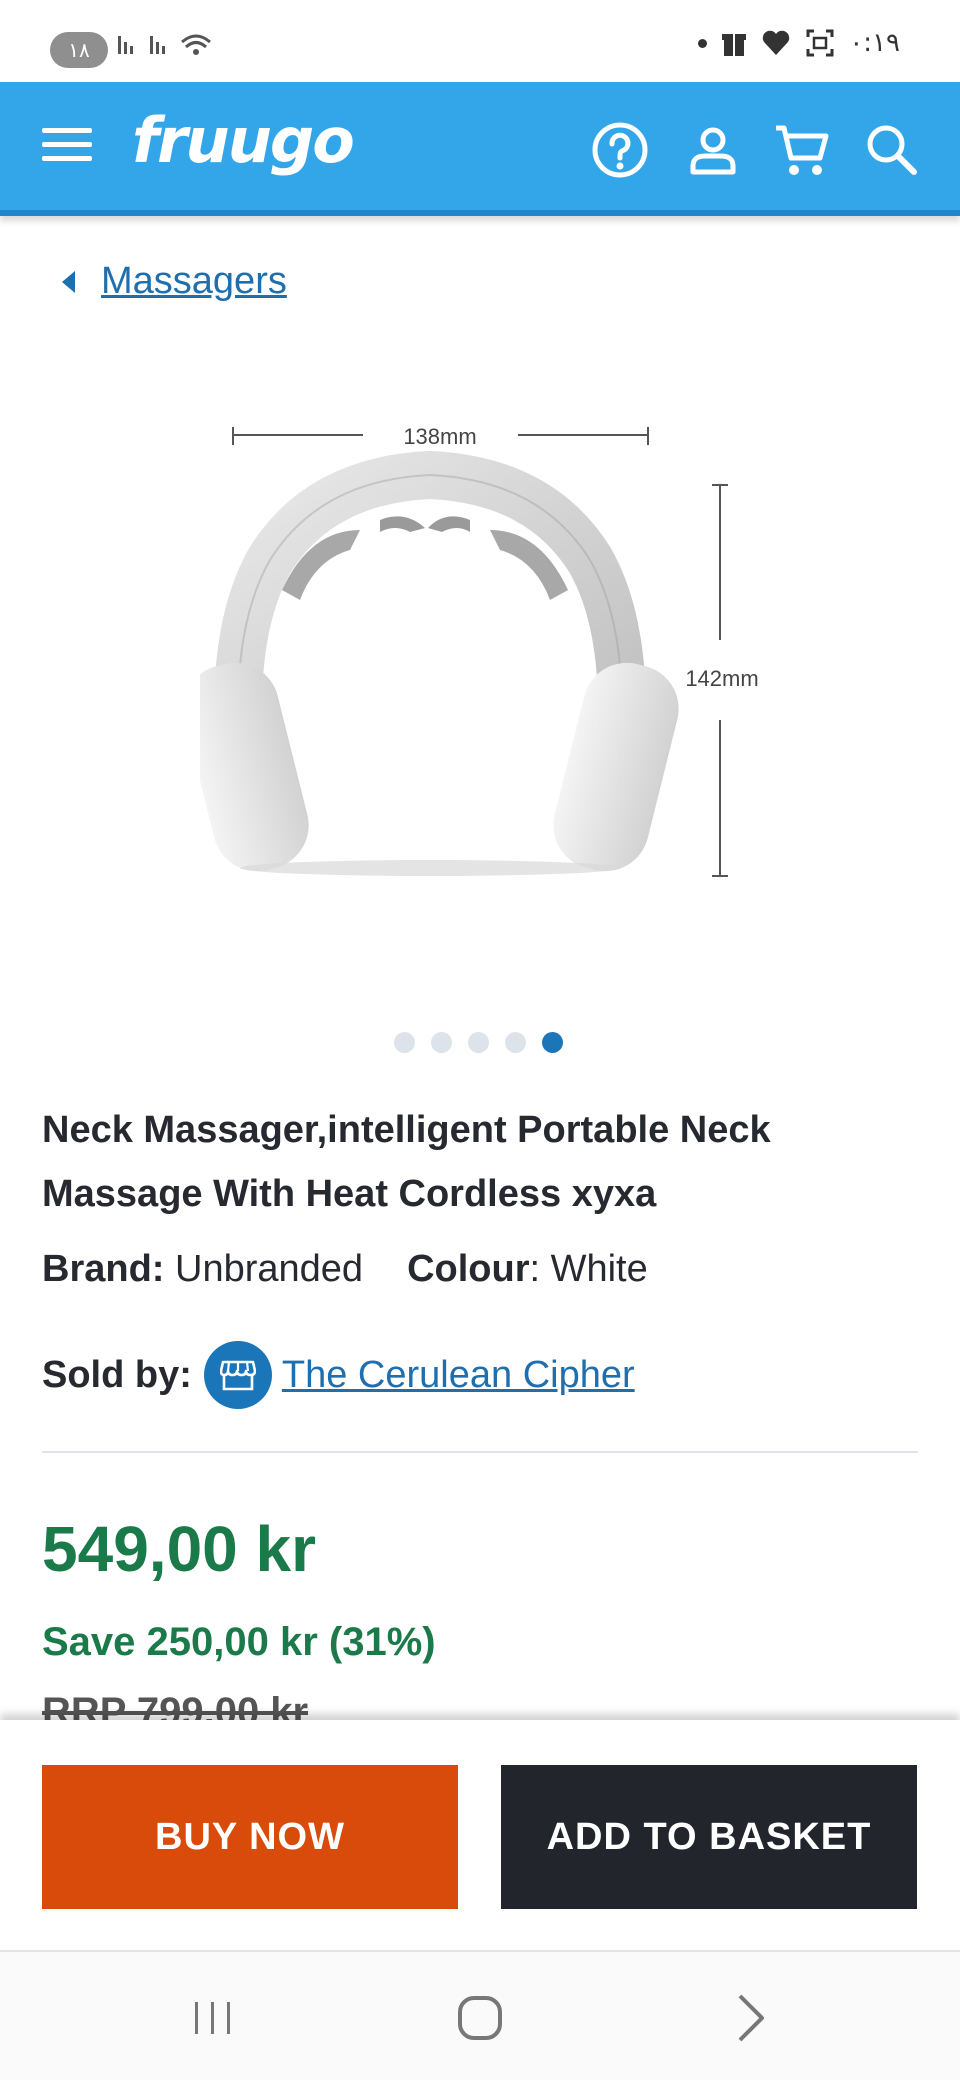  What do you see at coordinates (799, 43) in the screenshot?
I see `status-right: ۰:۱۹` at bounding box center [799, 43].